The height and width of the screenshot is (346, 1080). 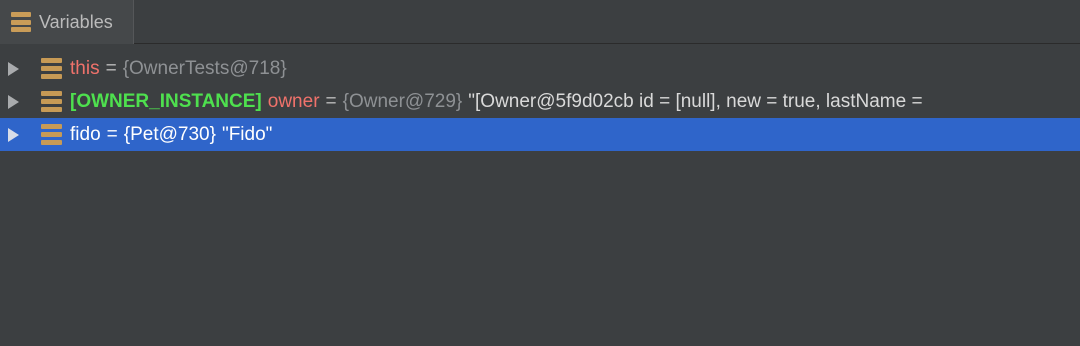 What do you see at coordinates (540, 134) in the screenshot?
I see `variable-row-fido: fido = {Pet@730} "Fido"` at bounding box center [540, 134].